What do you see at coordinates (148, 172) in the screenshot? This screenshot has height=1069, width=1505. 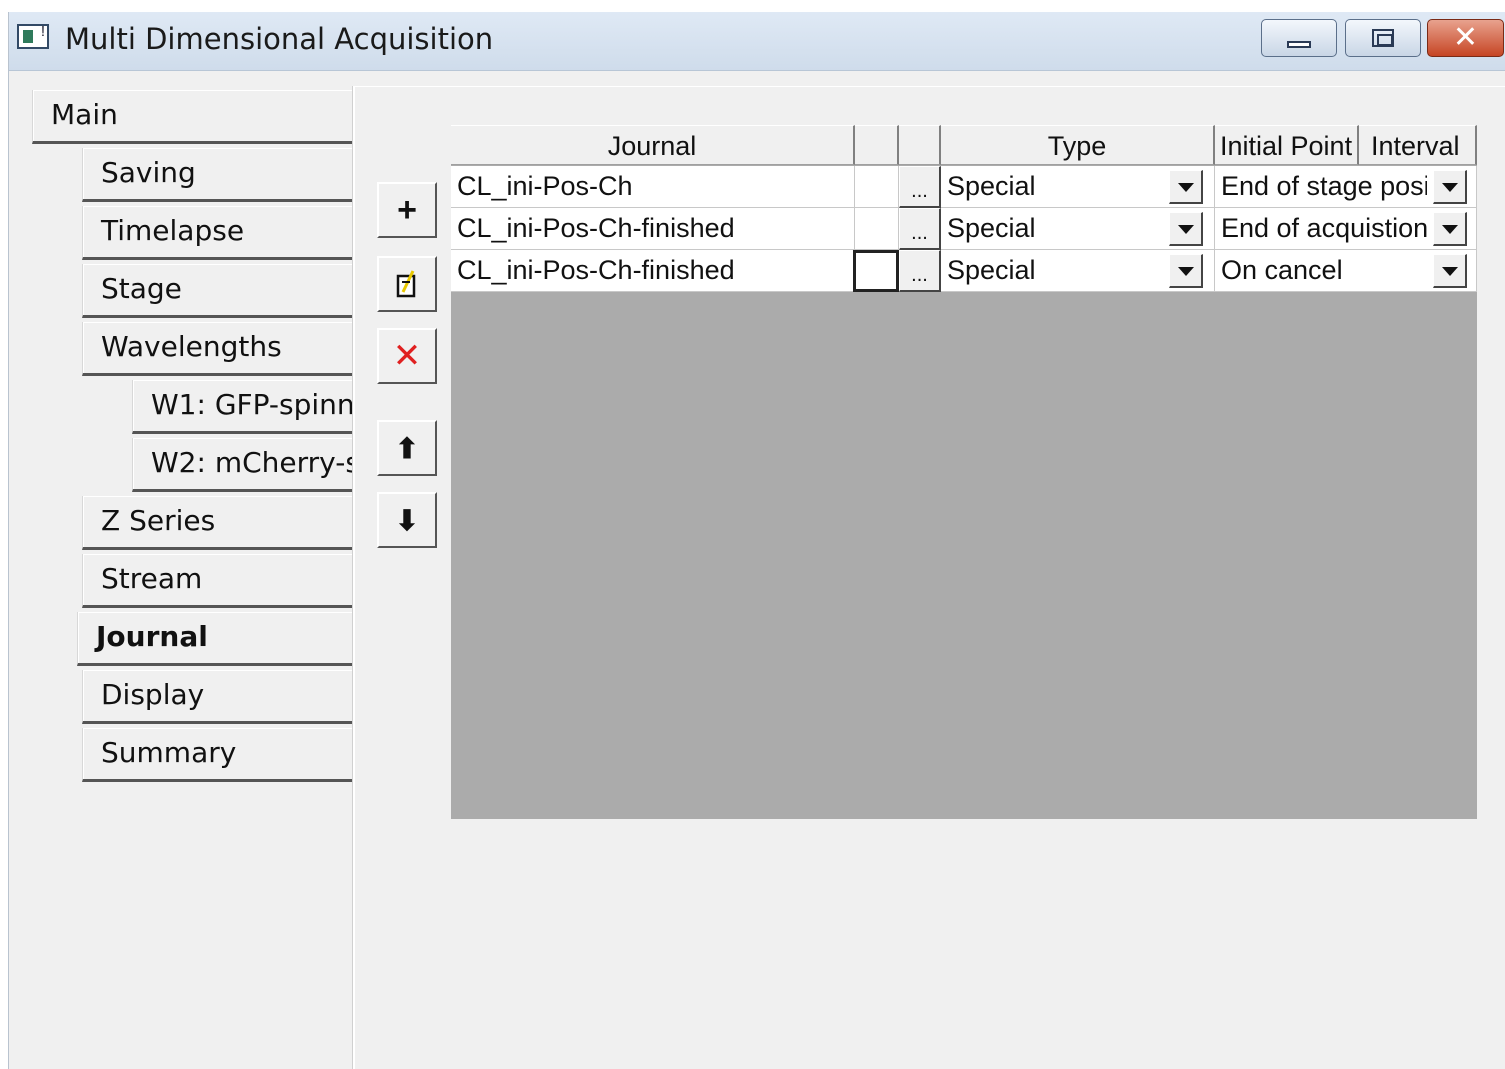 I see `tab-label: Saving` at bounding box center [148, 172].